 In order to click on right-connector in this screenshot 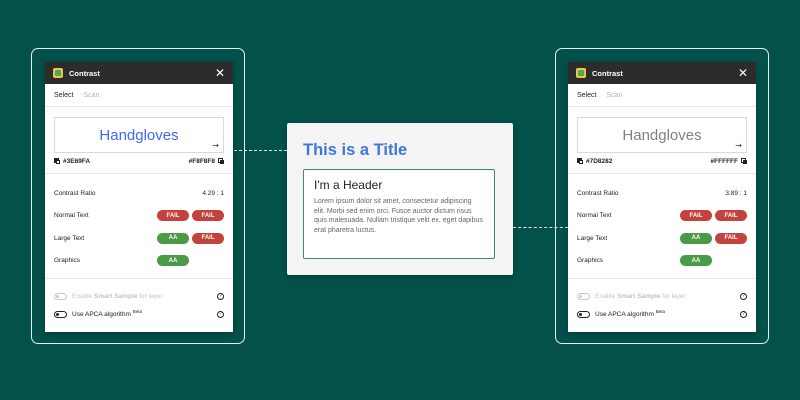, I will do `click(540, 227)`.